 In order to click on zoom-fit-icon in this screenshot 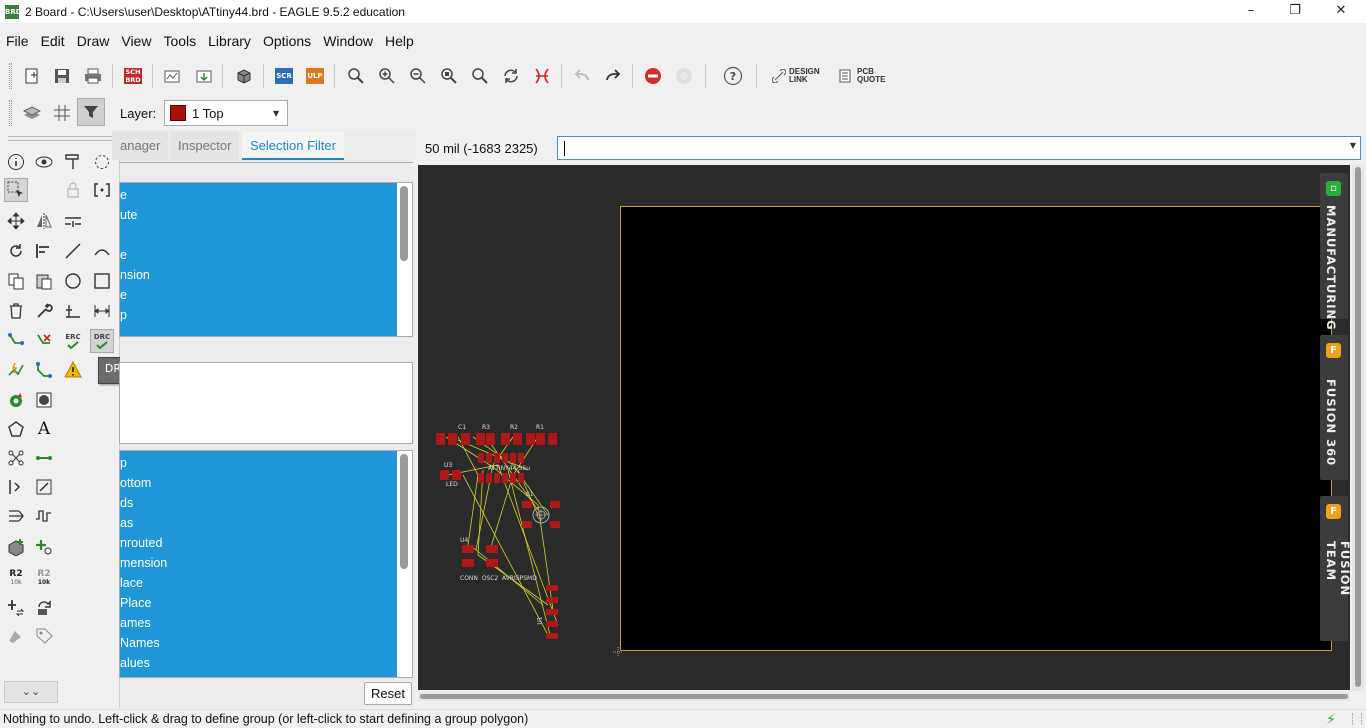, I will do `click(356, 76)`.